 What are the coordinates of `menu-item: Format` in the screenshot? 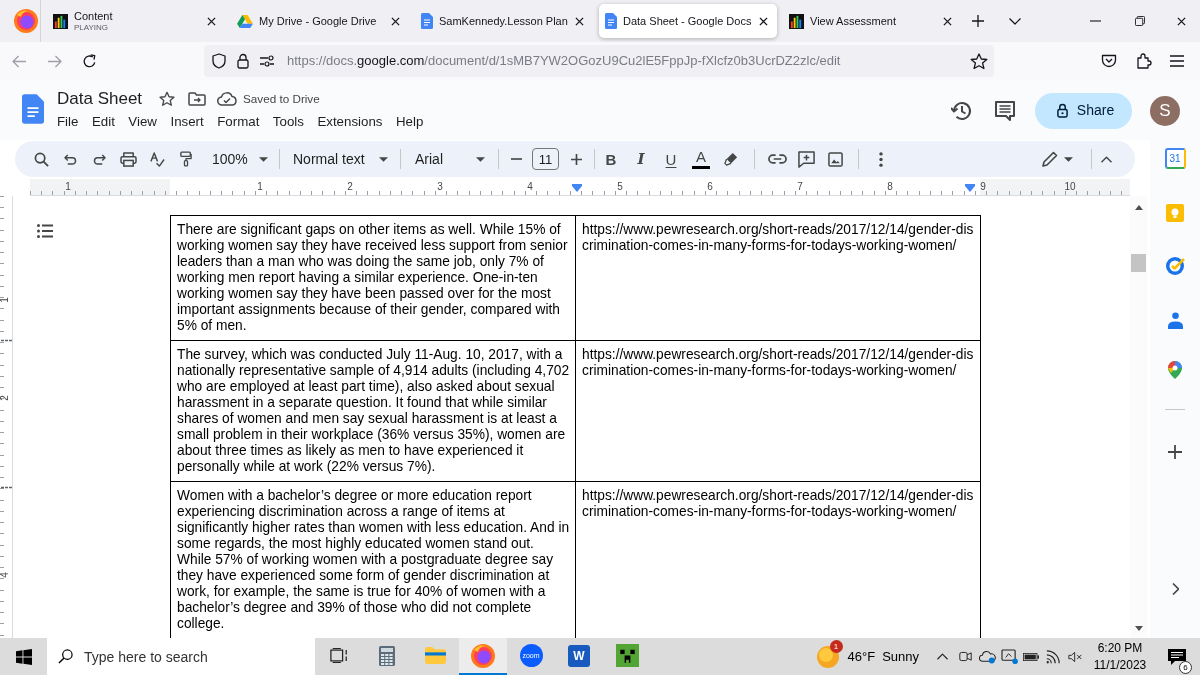 It's located at (238, 122).